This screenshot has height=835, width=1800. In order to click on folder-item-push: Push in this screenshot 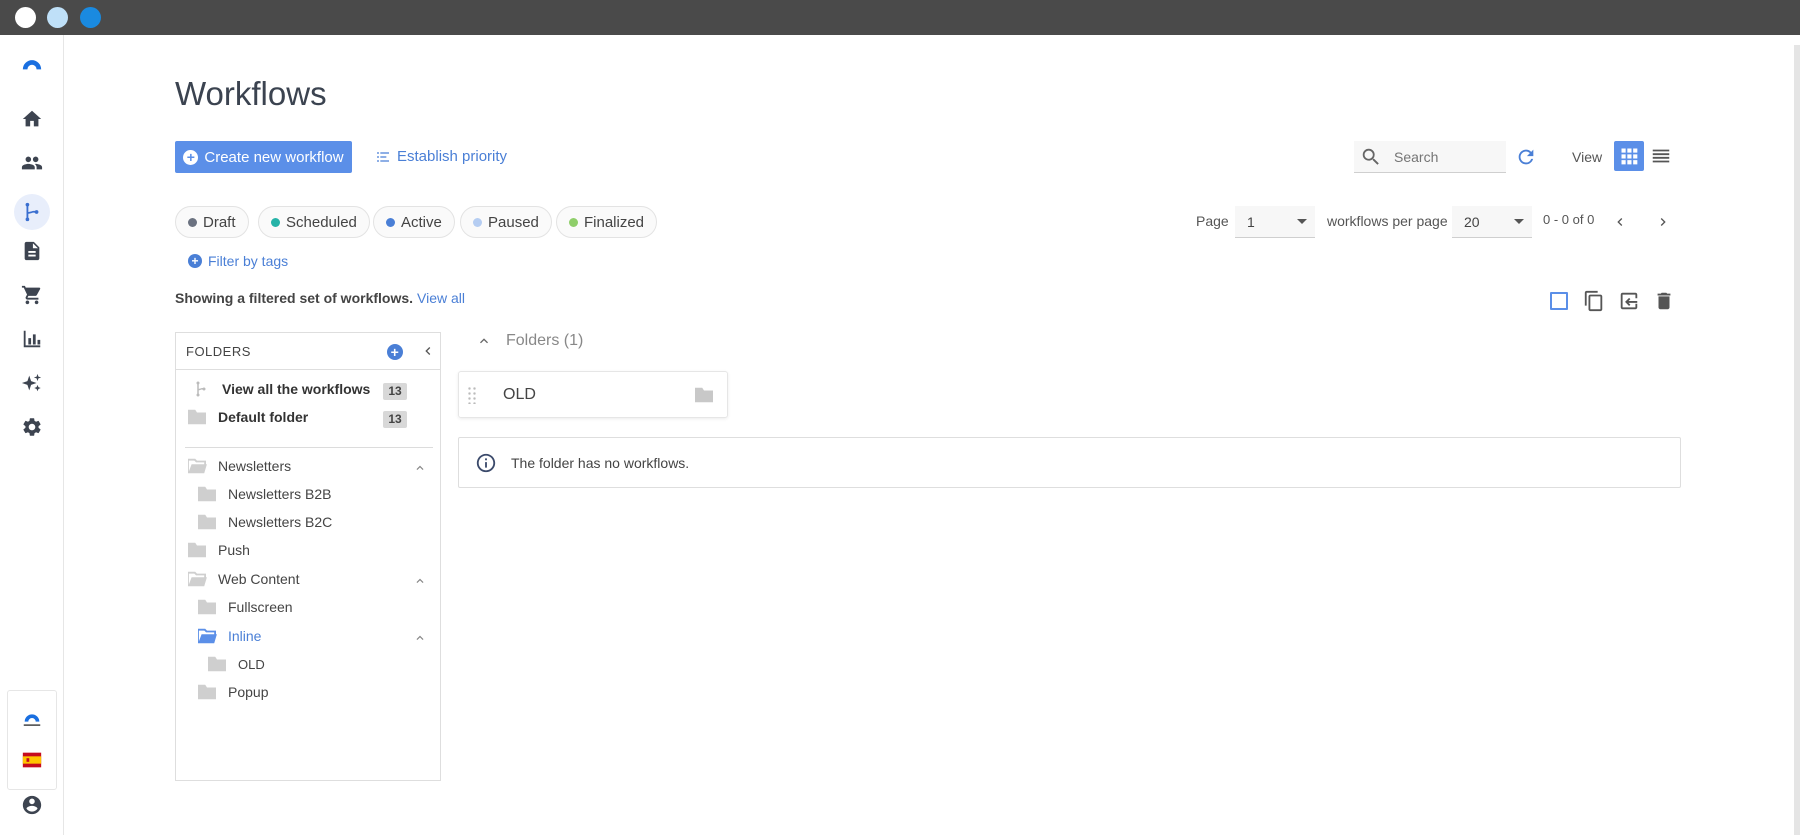, I will do `click(218, 550)`.